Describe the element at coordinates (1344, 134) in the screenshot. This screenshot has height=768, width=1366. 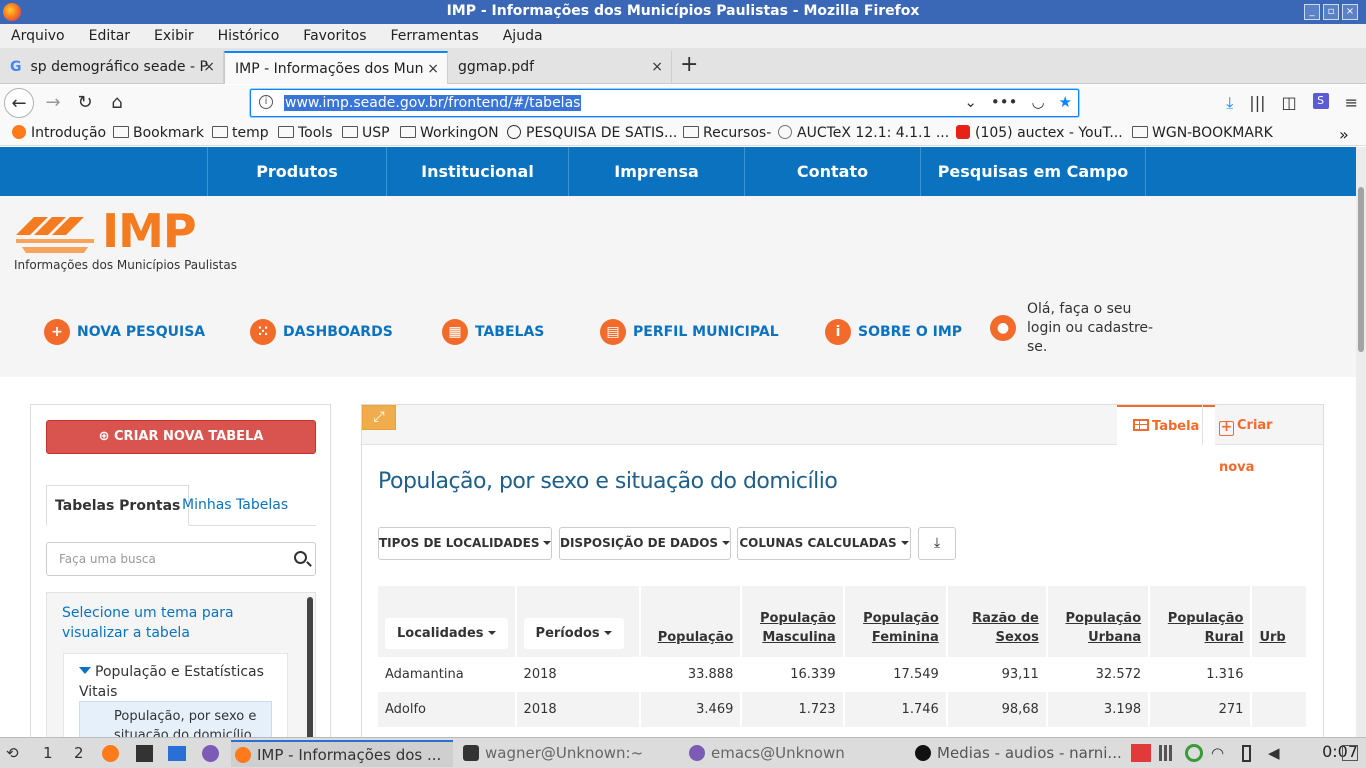
I see `bookmarks-overflow-icon: »` at that location.